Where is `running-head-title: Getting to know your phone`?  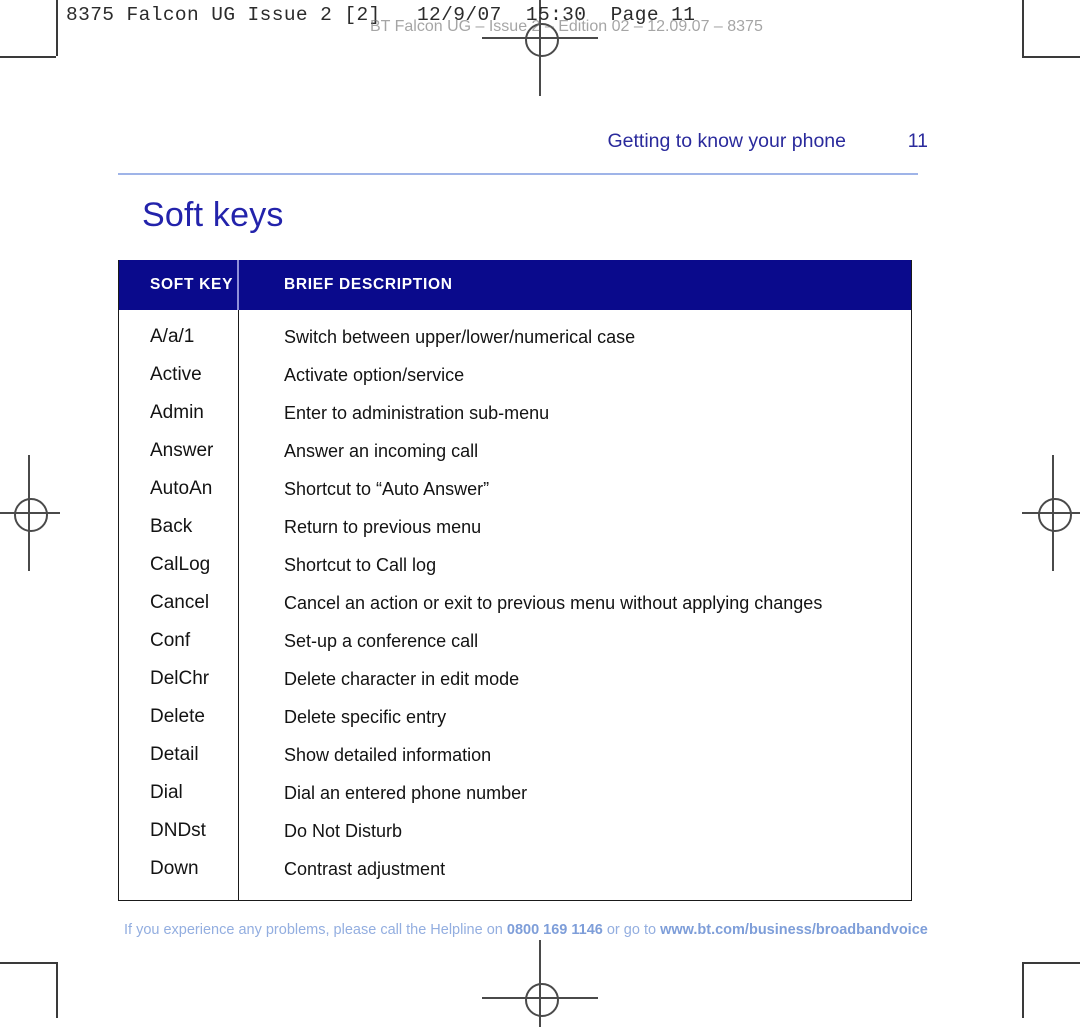 running-head-title: Getting to know your phone is located at coordinates (727, 141).